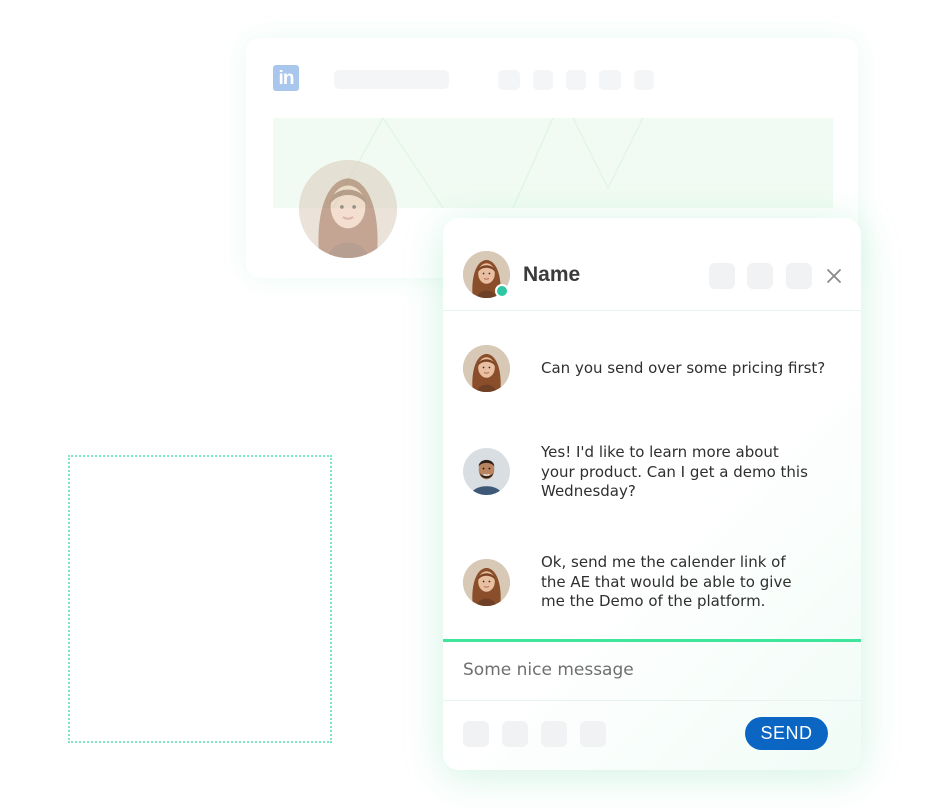  What do you see at coordinates (348, 209) in the screenshot?
I see `background-profile-avatar` at bounding box center [348, 209].